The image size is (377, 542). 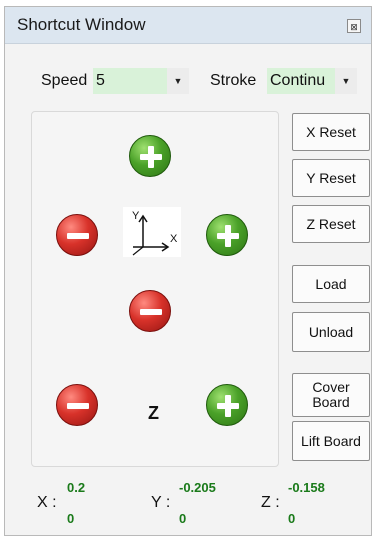 I want to click on x-reset-button: X Reset, so click(x=331, y=132).